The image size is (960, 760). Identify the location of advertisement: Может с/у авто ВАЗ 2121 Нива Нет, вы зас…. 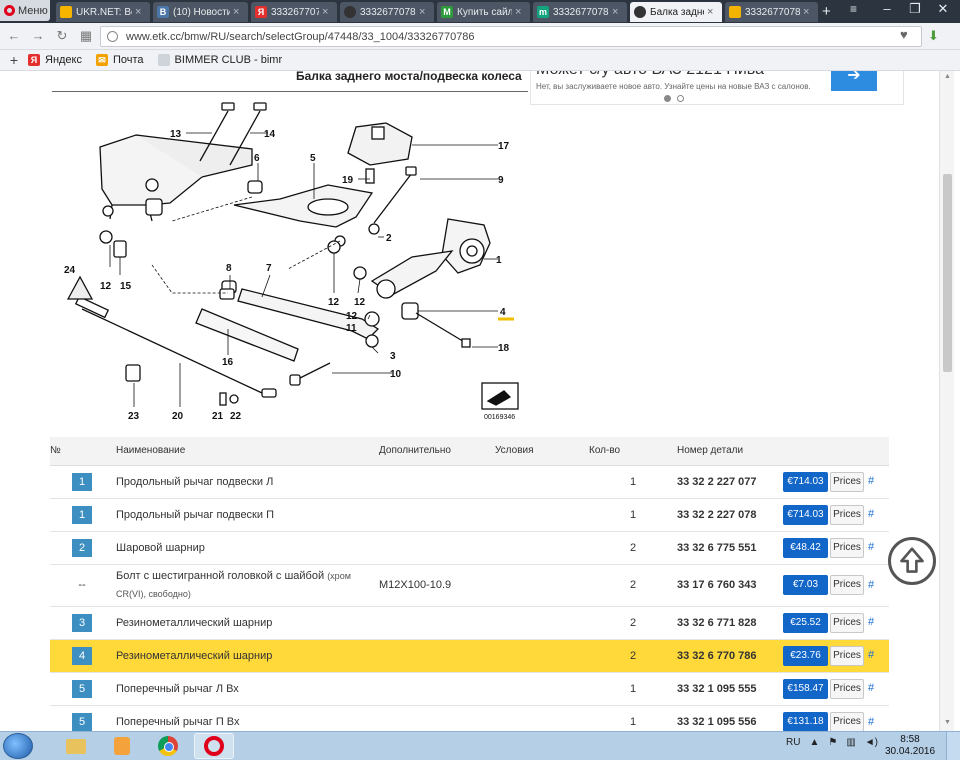
(717, 88).